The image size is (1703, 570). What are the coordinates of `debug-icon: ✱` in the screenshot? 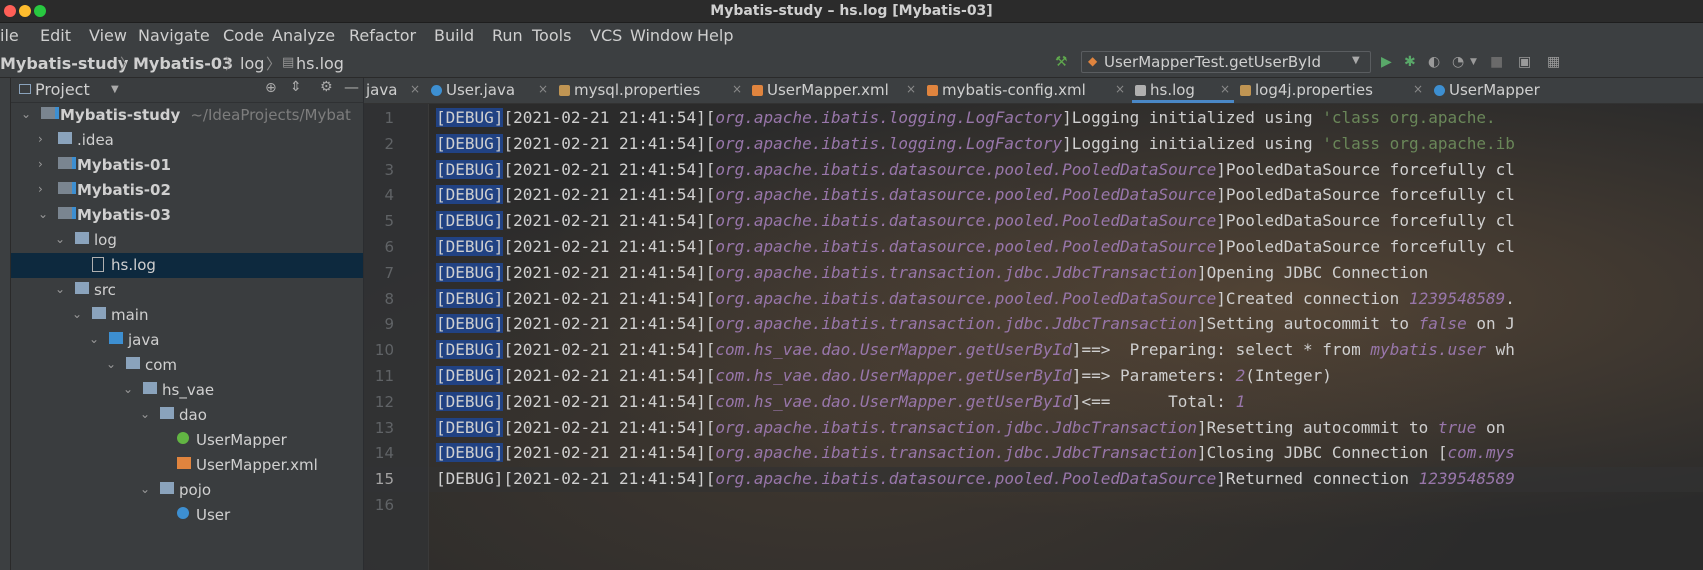 It's located at (1410, 62).